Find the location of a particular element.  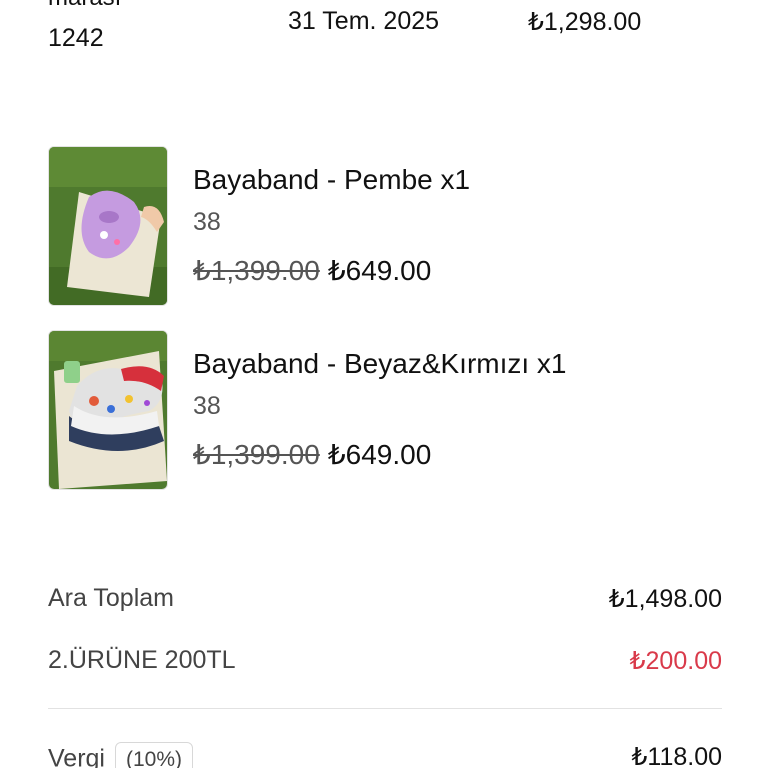

subtotal-label: Ara Toplam is located at coordinates (111, 598).